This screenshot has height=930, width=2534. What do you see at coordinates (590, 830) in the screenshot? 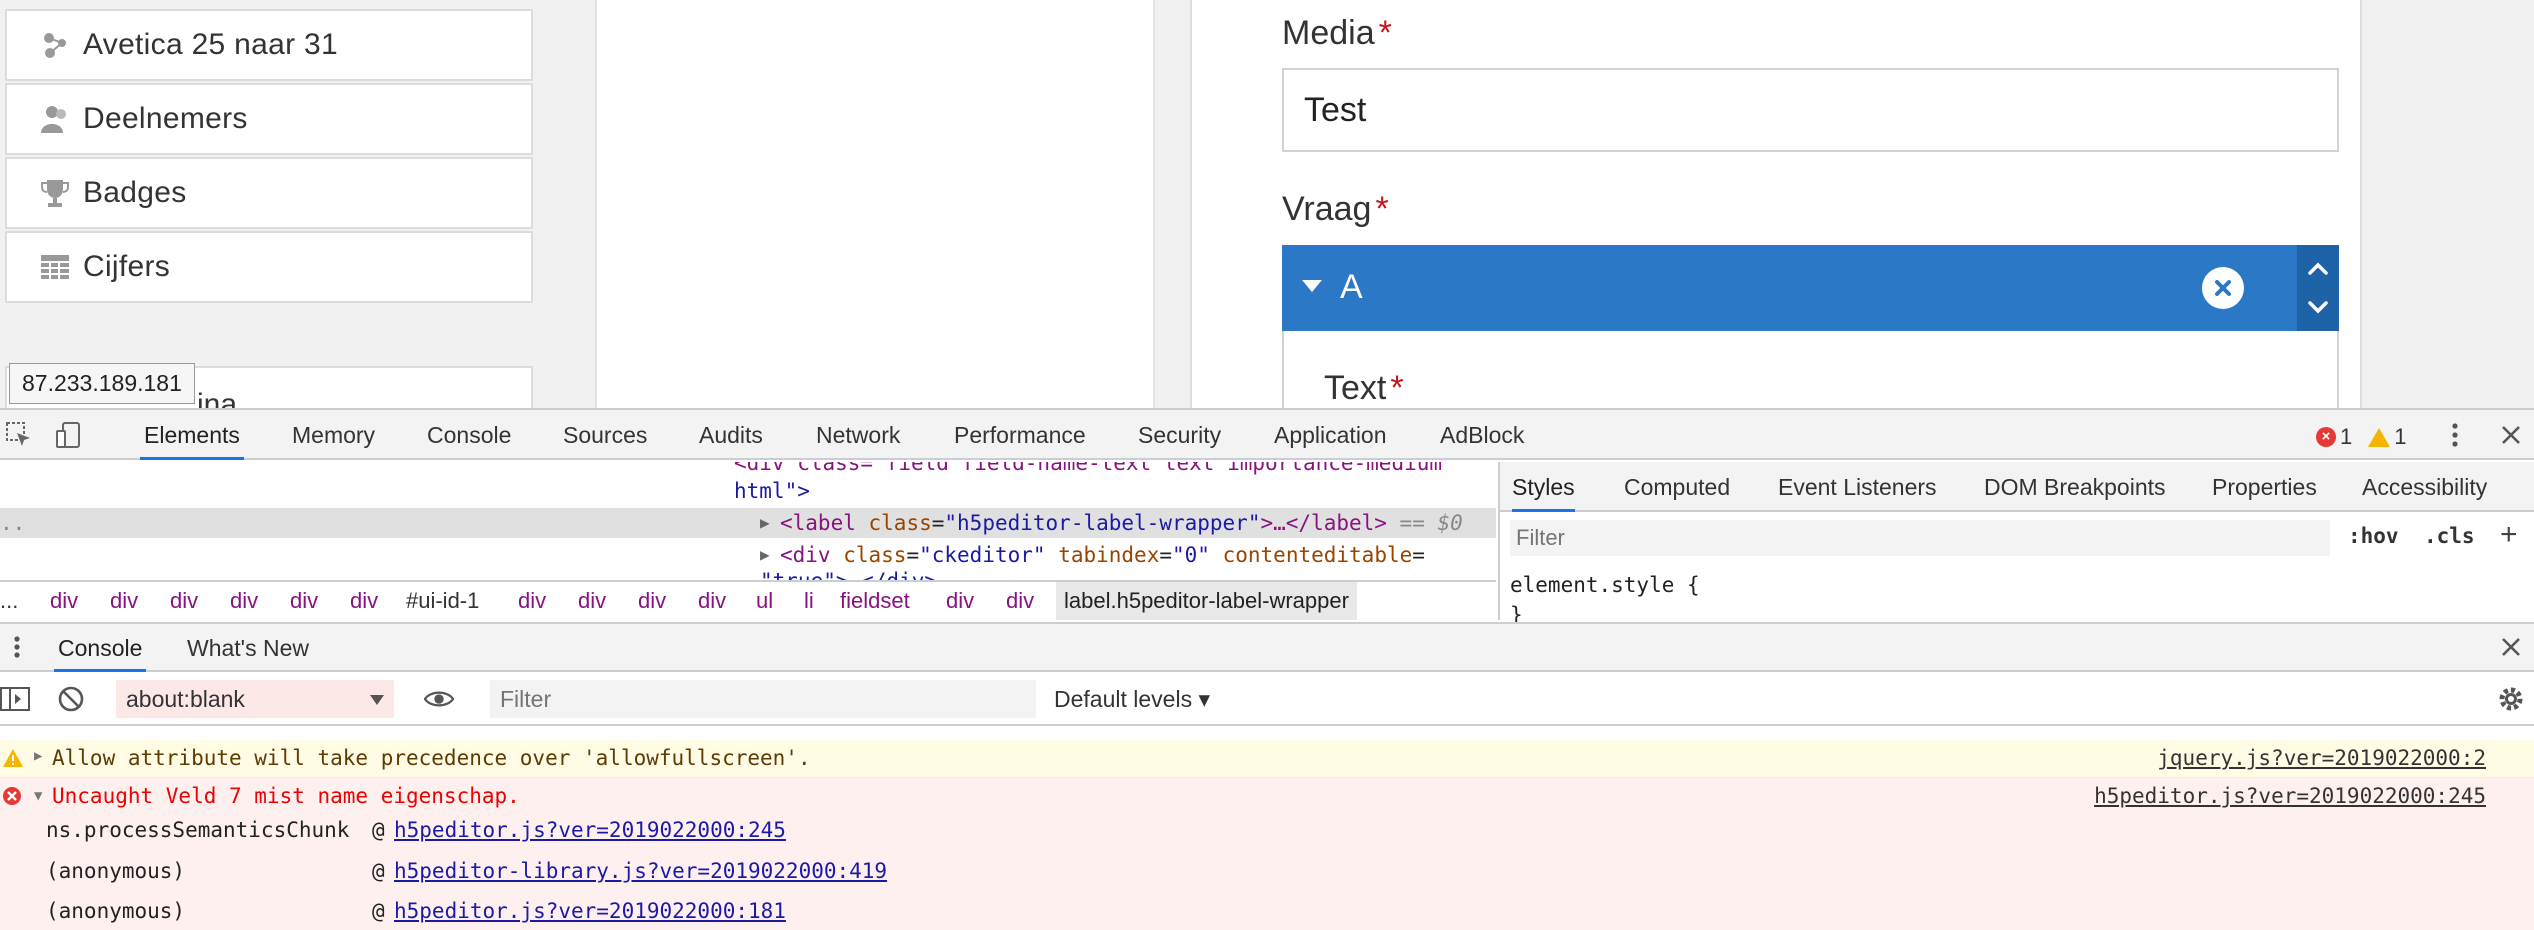
I see `stack-frame-link: h5peditor.js?ver=2019022000:245` at bounding box center [590, 830].